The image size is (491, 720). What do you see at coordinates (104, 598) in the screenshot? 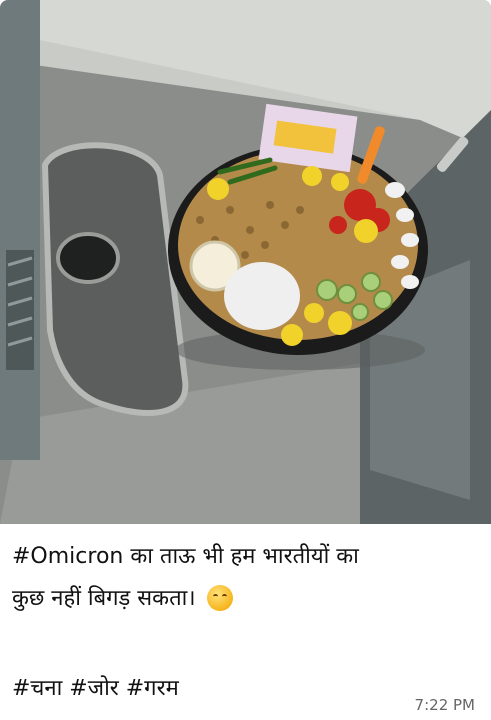
I see `caption-text: कुछ नहीं बिगड़ सकता।` at bounding box center [104, 598].